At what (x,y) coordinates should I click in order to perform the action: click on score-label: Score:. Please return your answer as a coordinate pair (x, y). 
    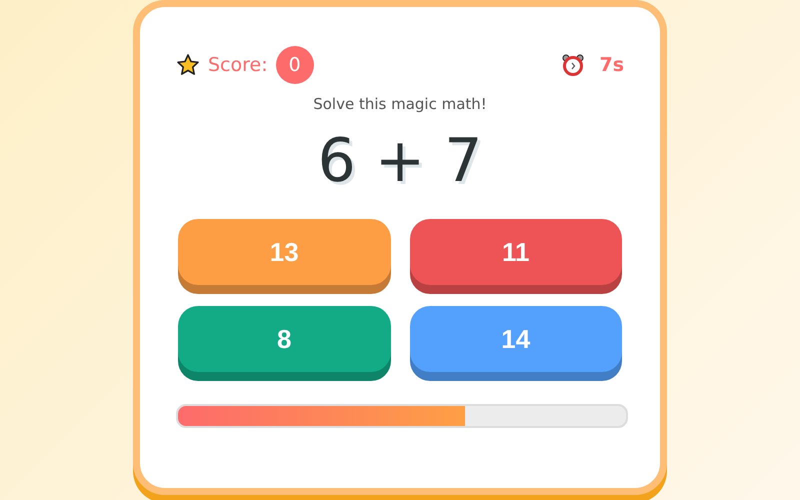
    Looking at the image, I should click on (238, 65).